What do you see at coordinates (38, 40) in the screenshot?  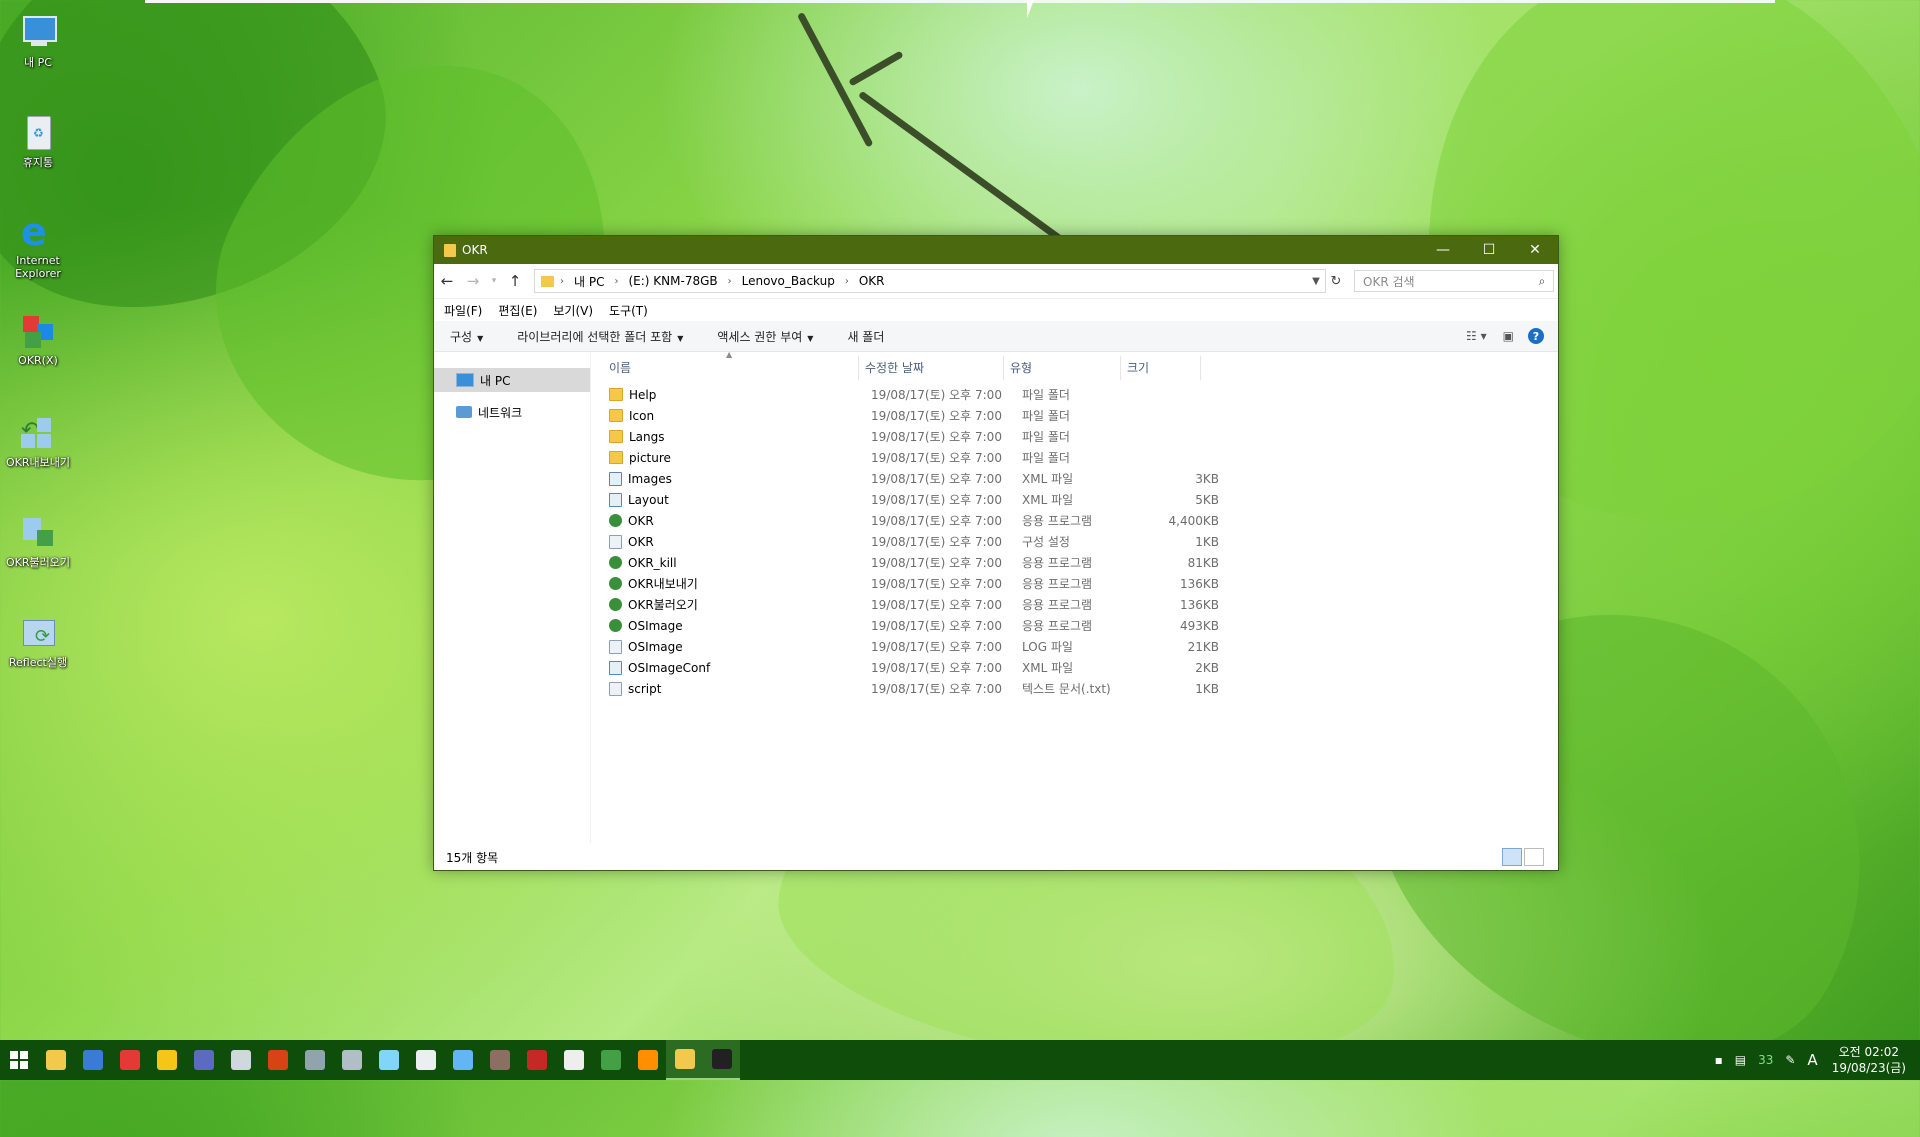 I see `desktop-icon-my-pc: 내 PC` at bounding box center [38, 40].